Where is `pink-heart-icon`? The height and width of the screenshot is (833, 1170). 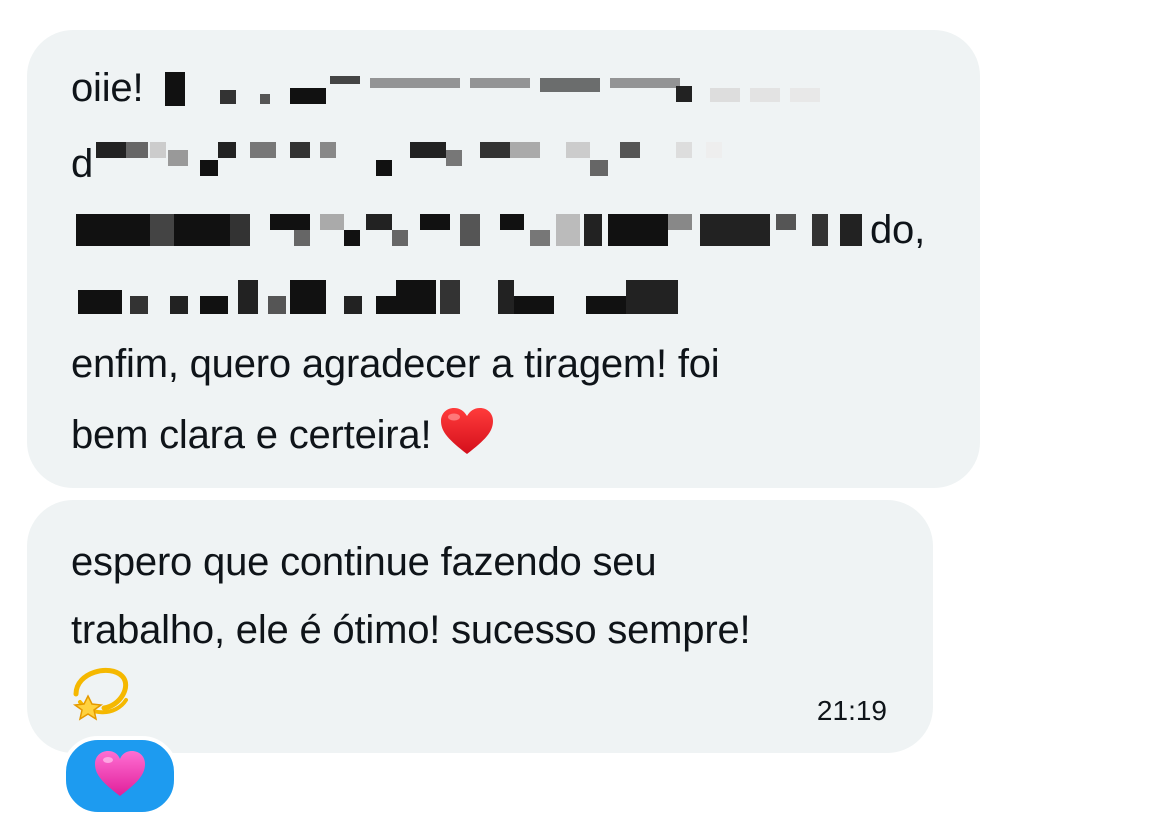
pink-heart-icon is located at coordinates (120, 776).